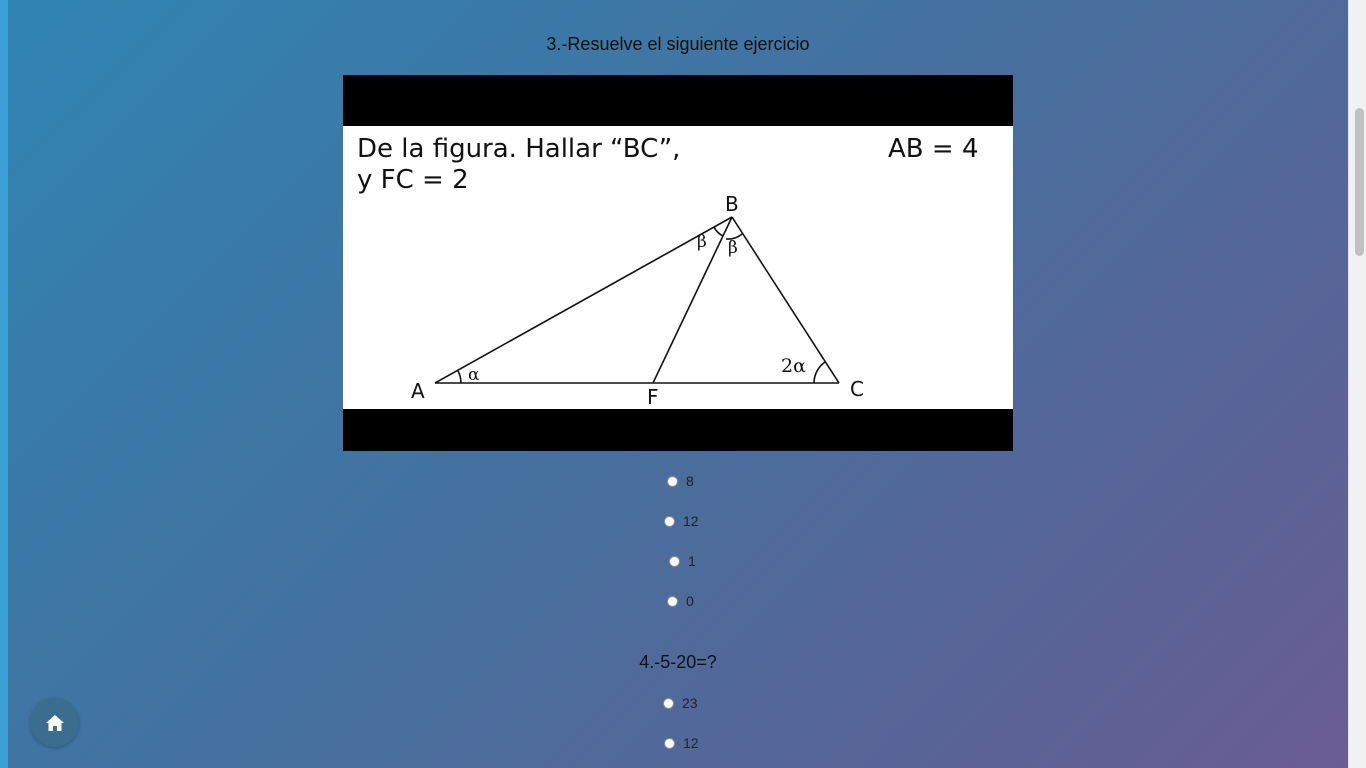  What do you see at coordinates (681, 743) in the screenshot?
I see `q4-option-2: 12` at bounding box center [681, 743].